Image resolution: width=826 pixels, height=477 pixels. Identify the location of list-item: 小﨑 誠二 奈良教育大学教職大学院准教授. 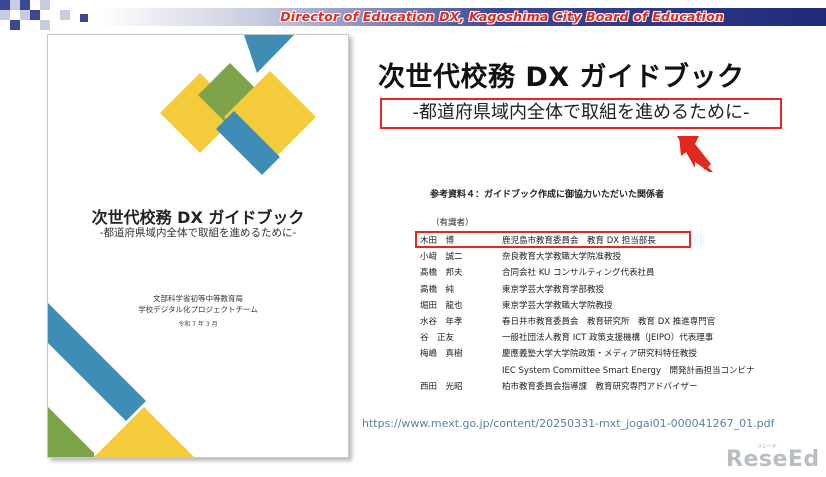
(610, 257).